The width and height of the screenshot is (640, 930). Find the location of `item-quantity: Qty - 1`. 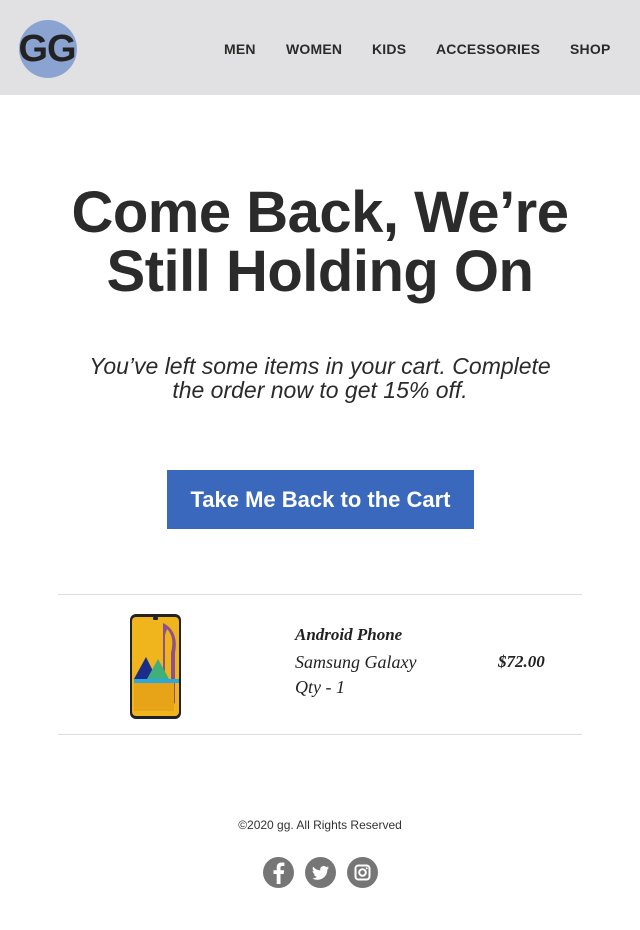

item-quantity: Qty - 1 is located at coordinates (320, 687).